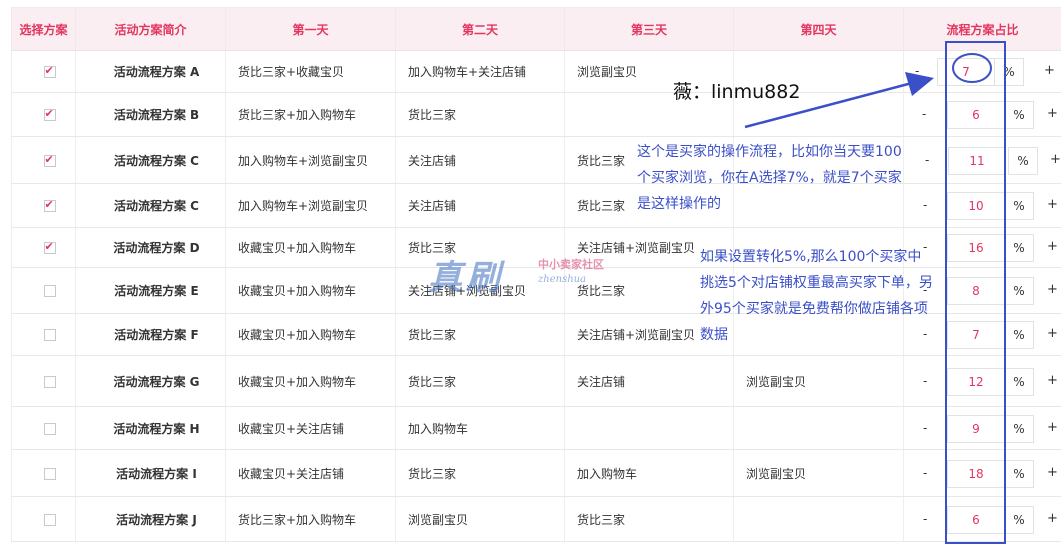  What do you see at coordinates (649, 473) in the screenshot?
I see `day3-cell: 加入购物车` at bounding box center [649, 473].